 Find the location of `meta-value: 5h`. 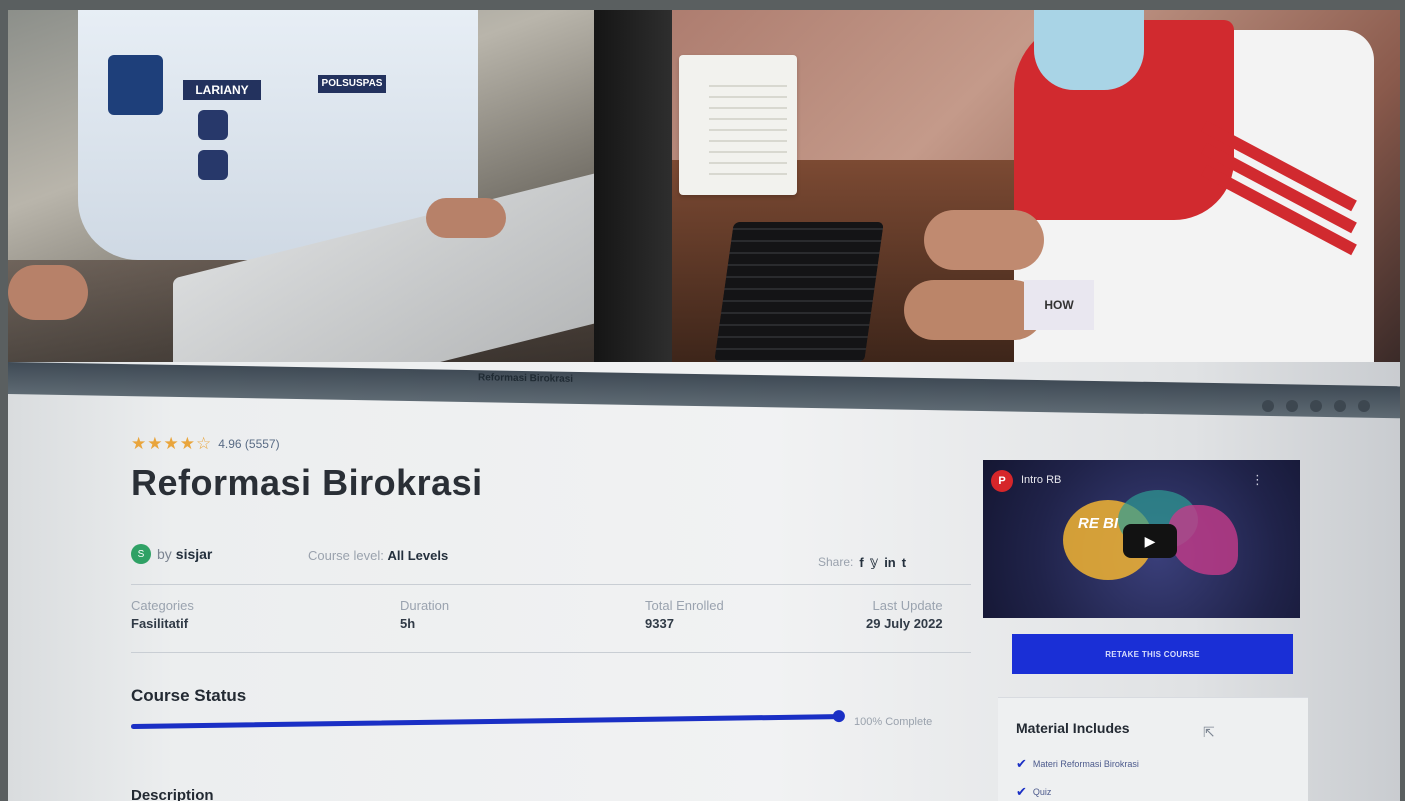

meta-value: 5h is located at coordinates (408, 623).